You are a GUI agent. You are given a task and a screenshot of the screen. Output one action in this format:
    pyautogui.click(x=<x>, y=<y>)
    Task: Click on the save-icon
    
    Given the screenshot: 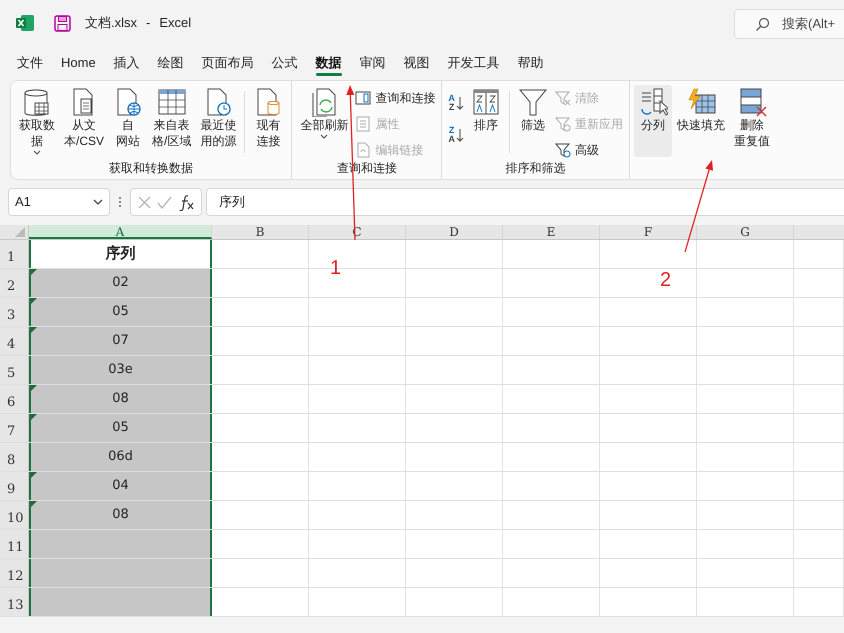 What is the action you would take?
    pyautogui.click(x=62, y=23)
    